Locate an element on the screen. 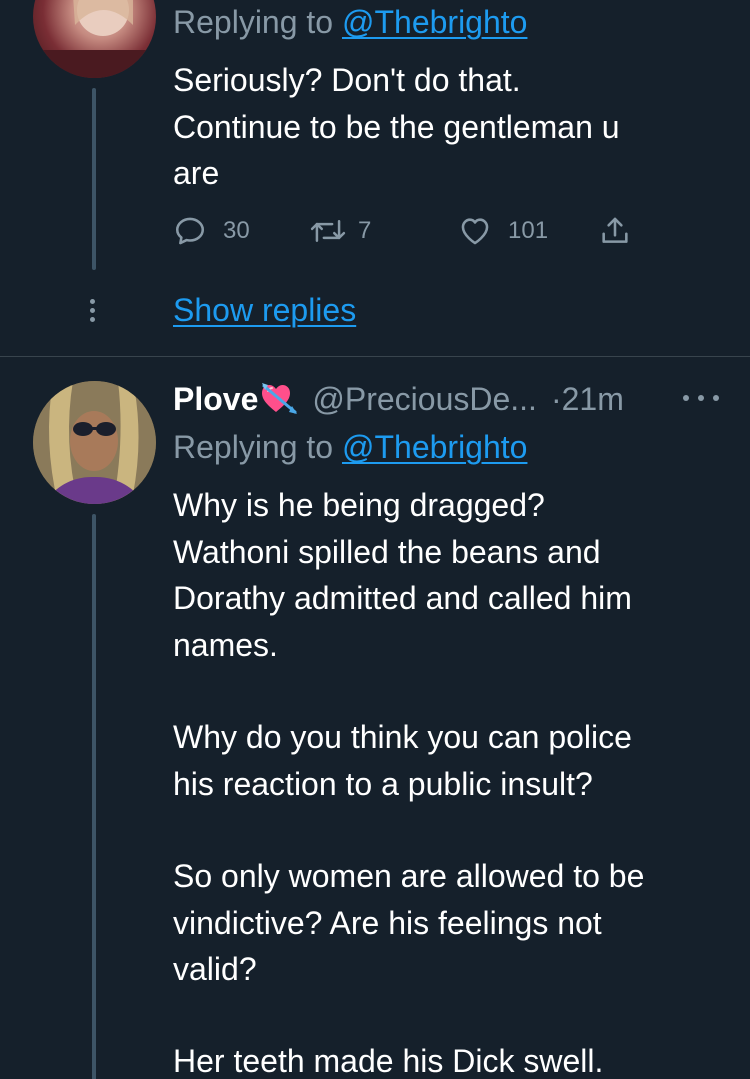 Image resolution: width=750 pixels, height=1079 pixels. retweet-icon is located at coordinates (328, 231).